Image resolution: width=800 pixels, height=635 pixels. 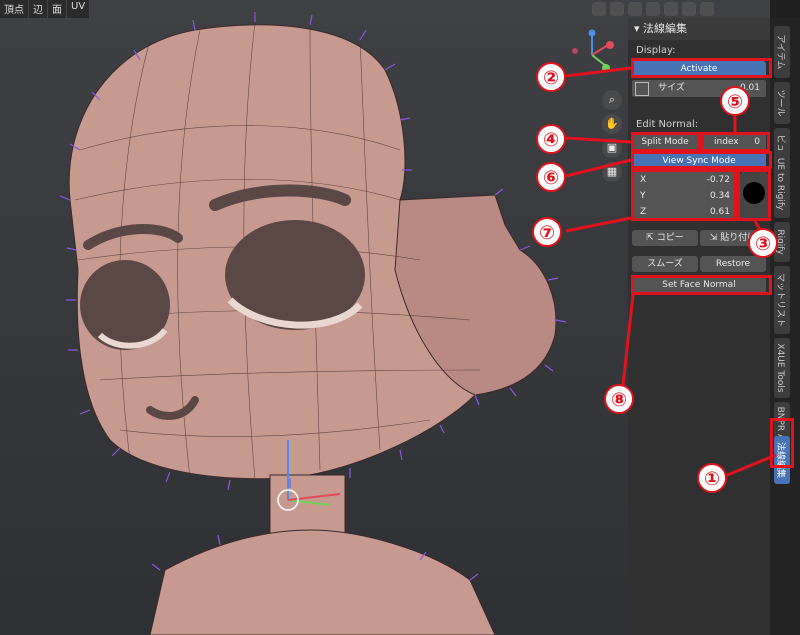 What do you see at coordinates (763, 243) in the screenshot?
I see `annotation-3: ③` at bounding box center [763, 243].